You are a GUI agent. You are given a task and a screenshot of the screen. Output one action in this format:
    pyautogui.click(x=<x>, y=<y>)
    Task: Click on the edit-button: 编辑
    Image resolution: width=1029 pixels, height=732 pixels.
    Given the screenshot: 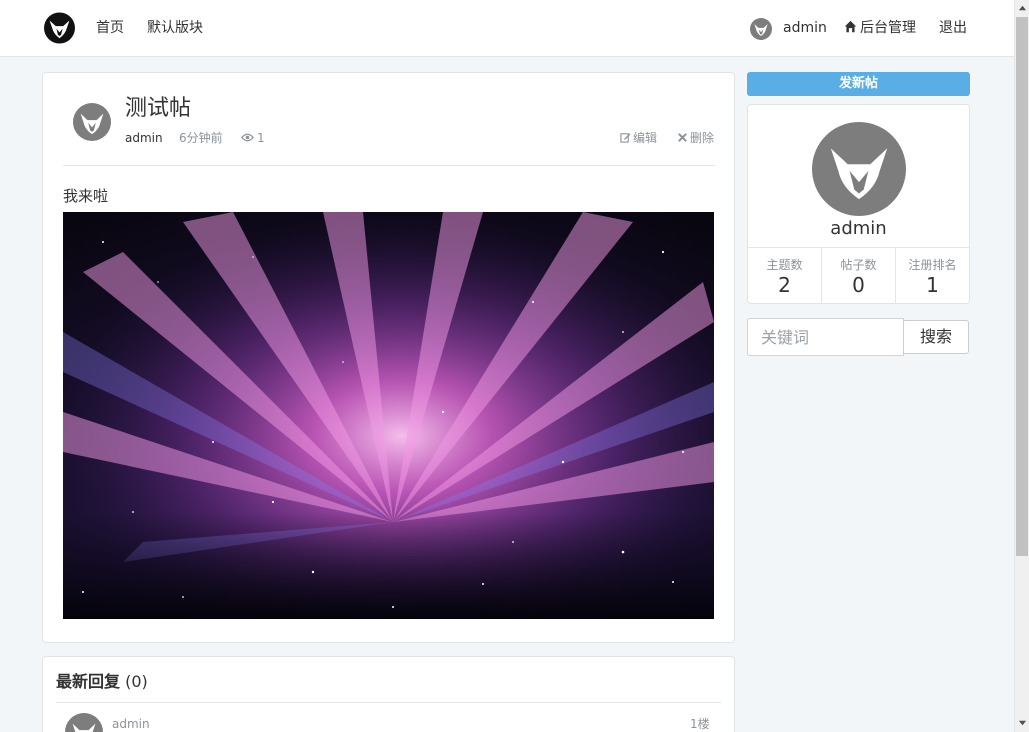 What is the action you would take?
    pyautogui.click(x=638, y=138)
    